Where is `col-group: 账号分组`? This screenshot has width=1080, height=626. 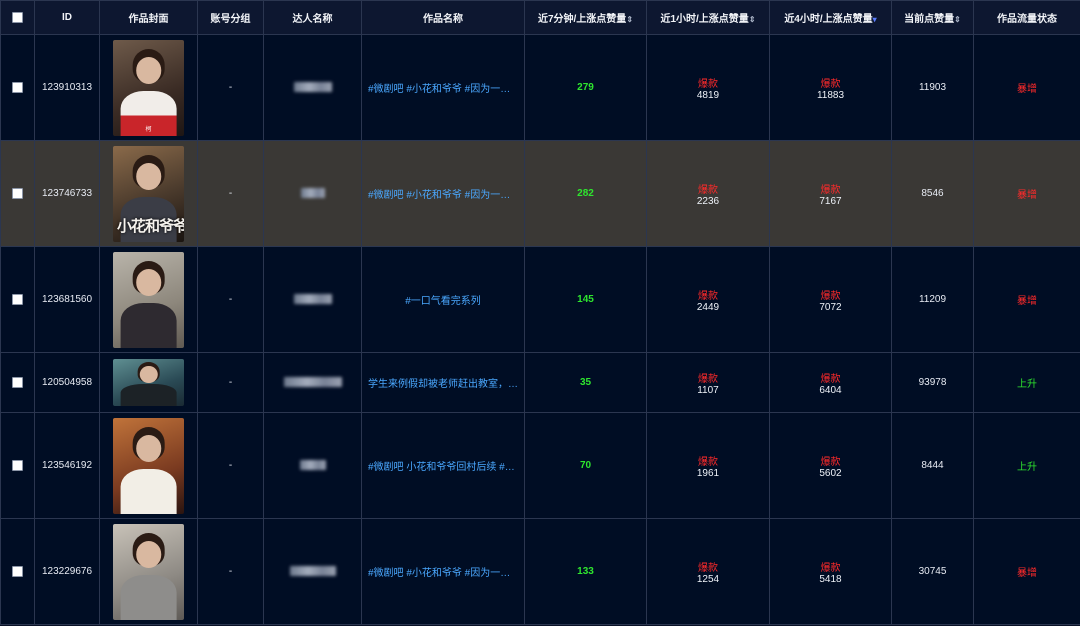
col-group: 账号分组 is located at coordinates (230, 17).